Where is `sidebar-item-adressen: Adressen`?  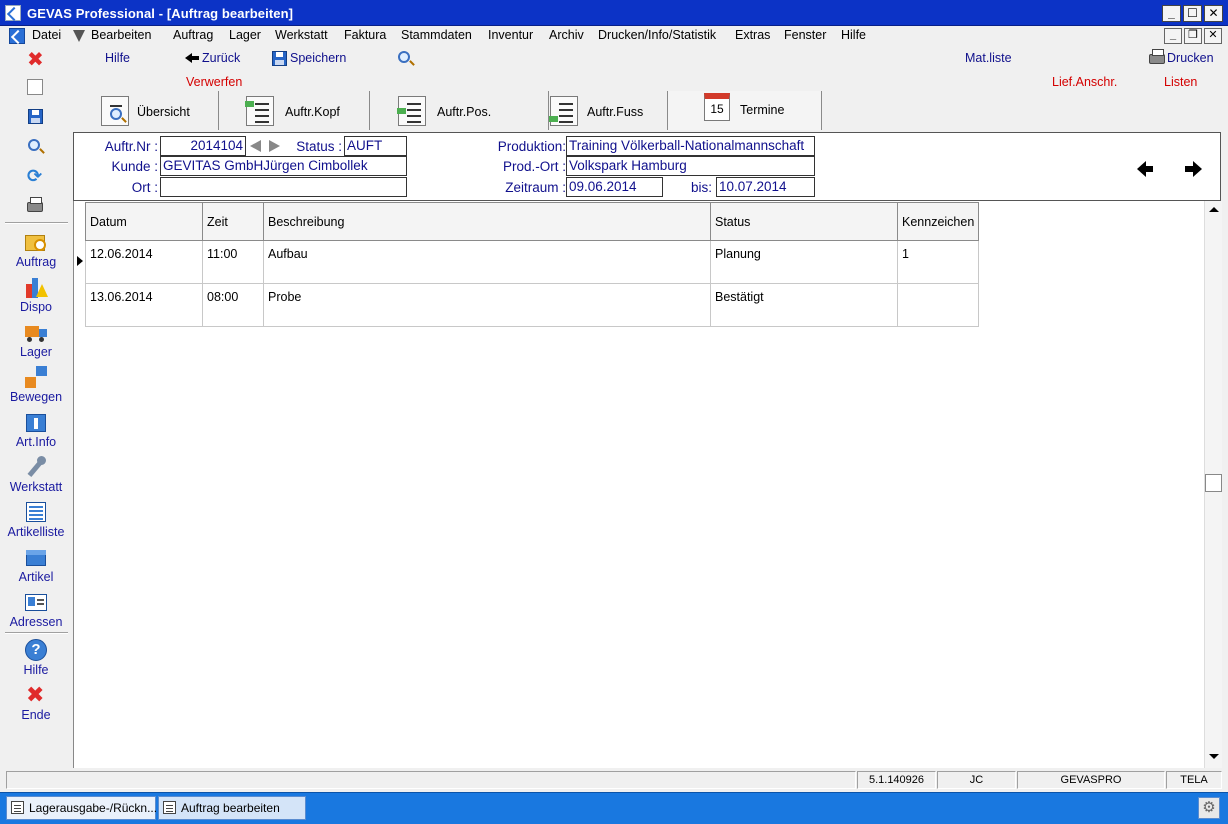 sidebar-item-adressen: Adressen is located at coordinates (36, 610).